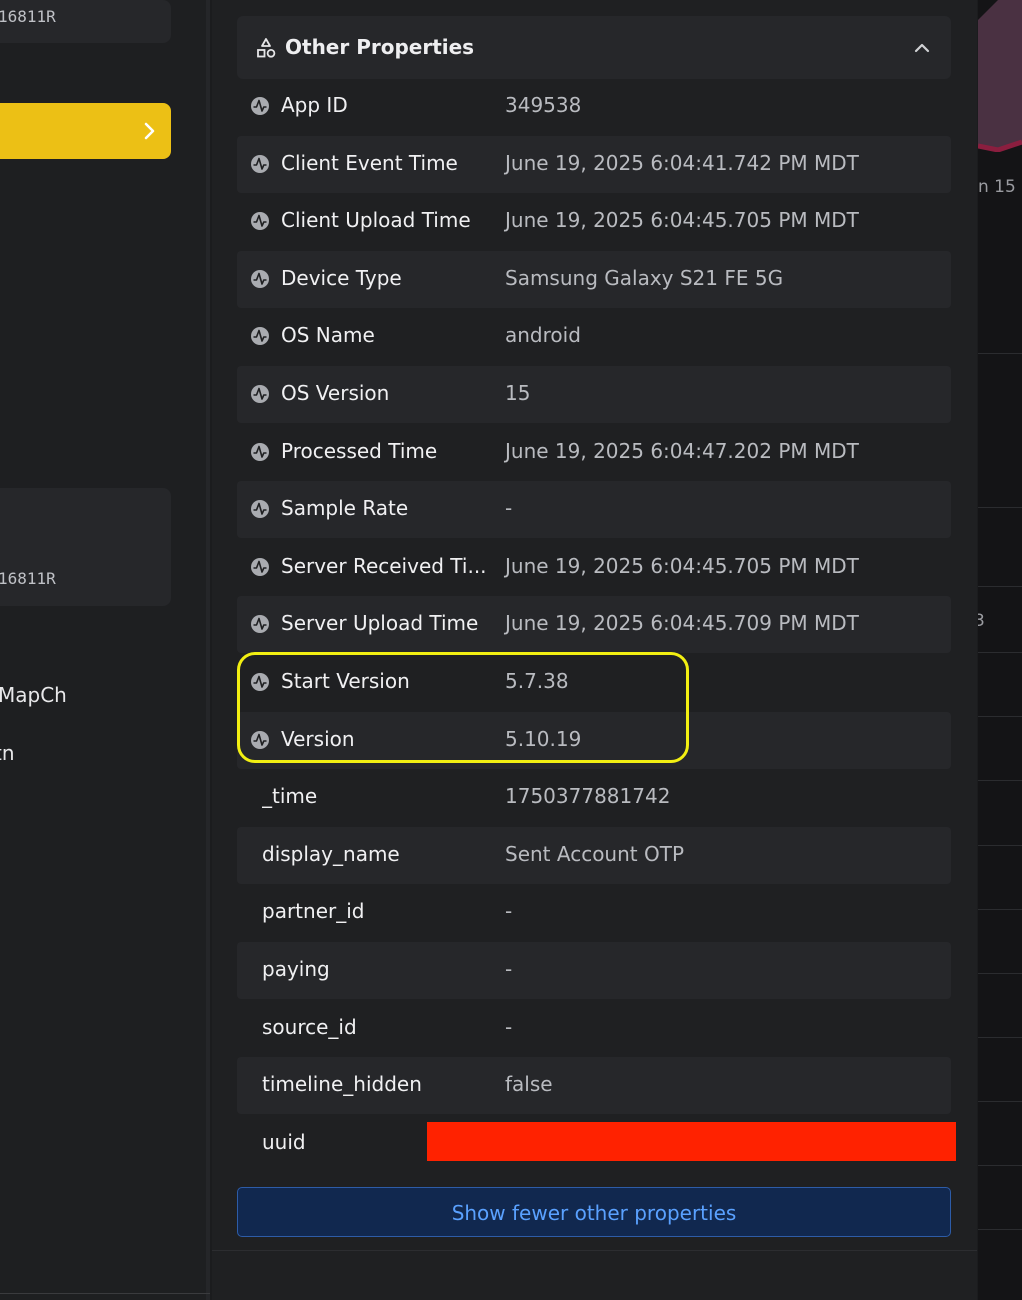 This screenshot has width=1022, height=1300. Describe the element at coordinates (1000, 76) in the screenshot. I see `chart-fragment` at that location.